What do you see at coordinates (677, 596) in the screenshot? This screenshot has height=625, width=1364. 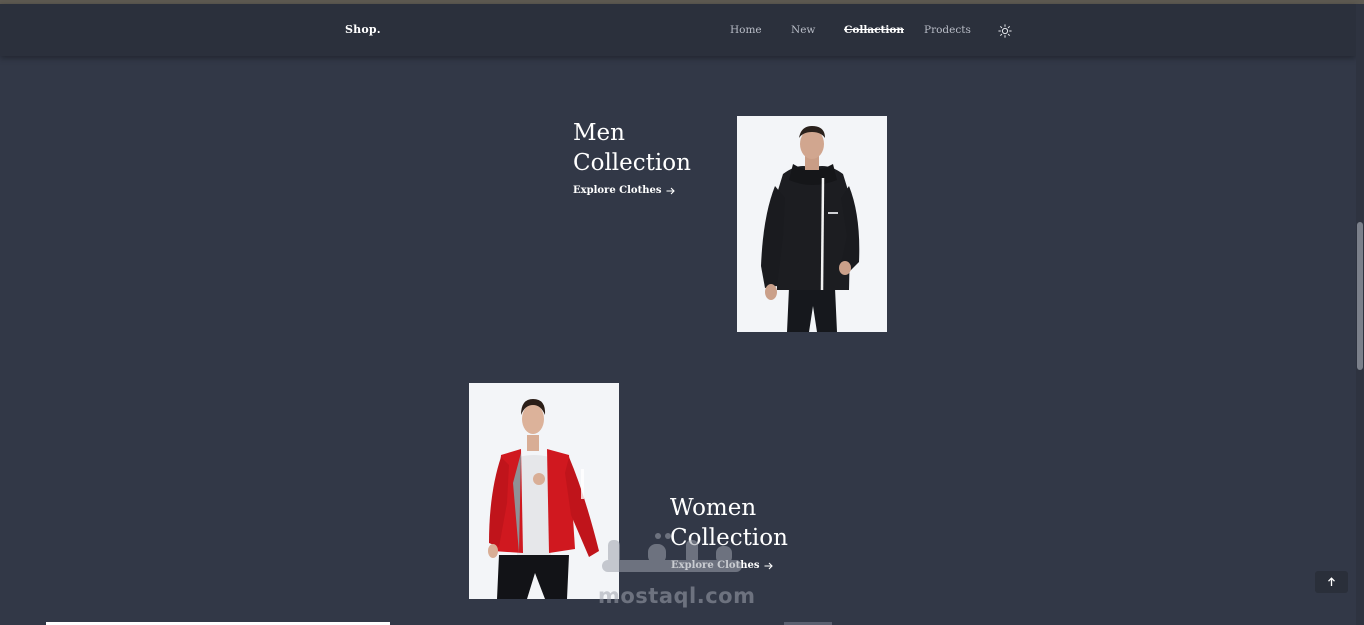 I see `watermark-text: mostaql.com` at bounding box center [677, 596].